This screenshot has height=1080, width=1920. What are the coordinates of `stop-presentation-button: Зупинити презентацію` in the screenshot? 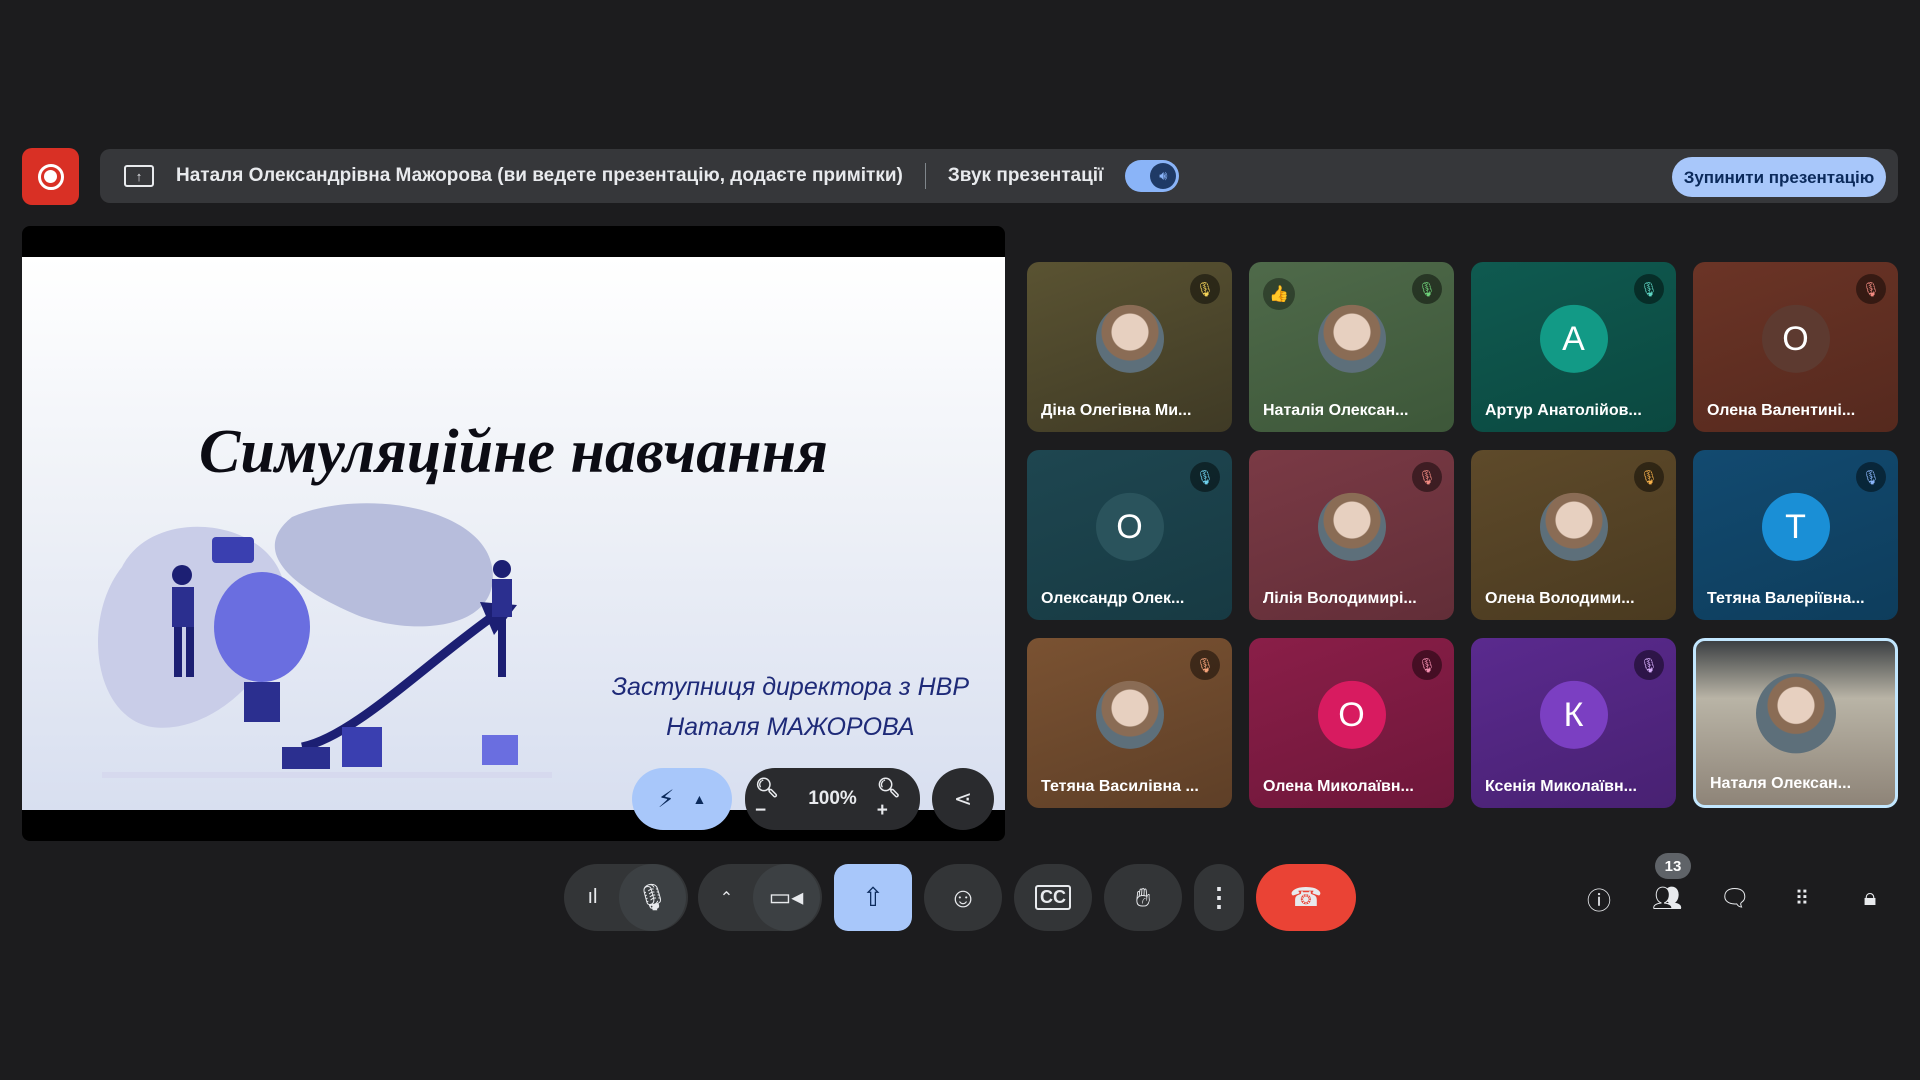 It's located at (1779, 177).